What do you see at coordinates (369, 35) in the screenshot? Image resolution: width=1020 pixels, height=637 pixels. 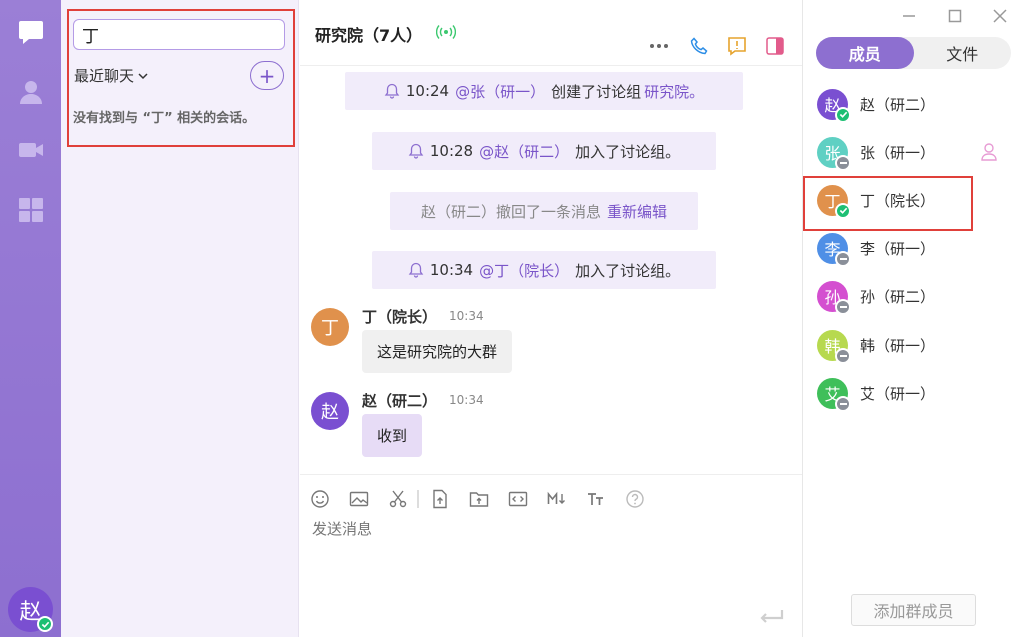 I see `chat-title: 研究院（7人）` at bounding box center [369, 35].